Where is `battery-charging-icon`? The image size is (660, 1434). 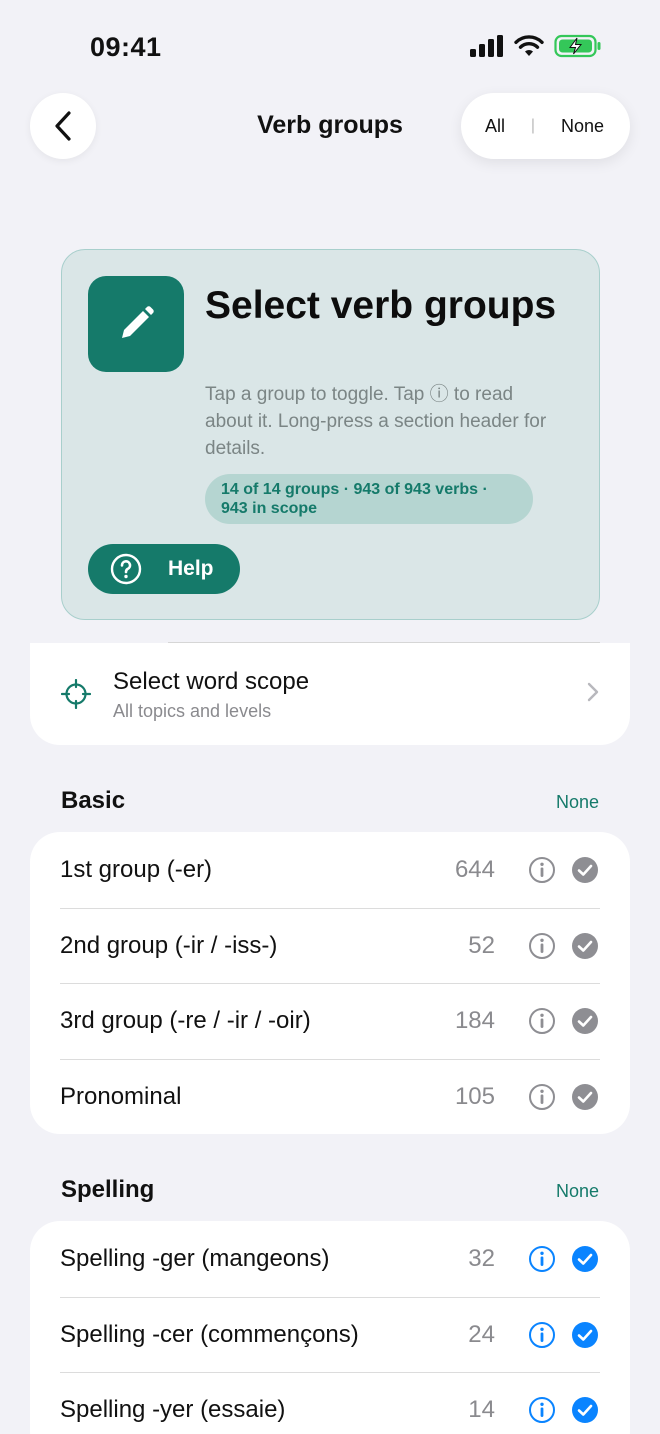 battery-charging-icon is located at coordinates (577, 46).